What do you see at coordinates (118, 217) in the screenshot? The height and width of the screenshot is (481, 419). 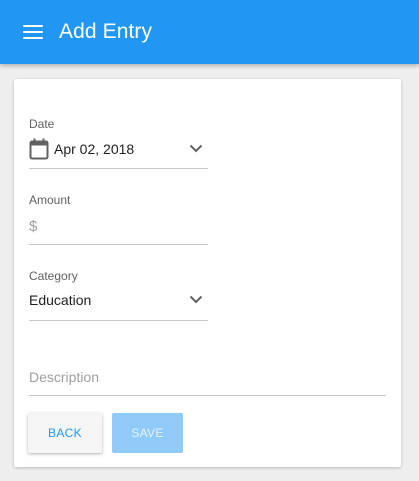 I see `amount-field: Amount $` at bounding box center [118, 217].